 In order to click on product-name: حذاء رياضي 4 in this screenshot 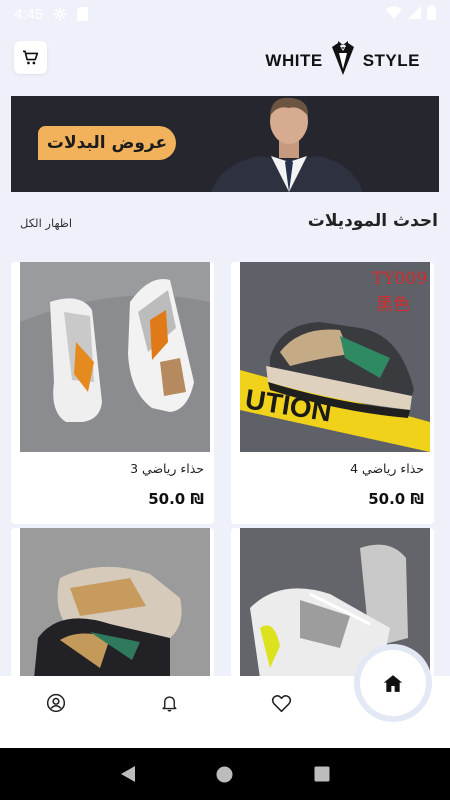, I will do `click(387, 468)`.